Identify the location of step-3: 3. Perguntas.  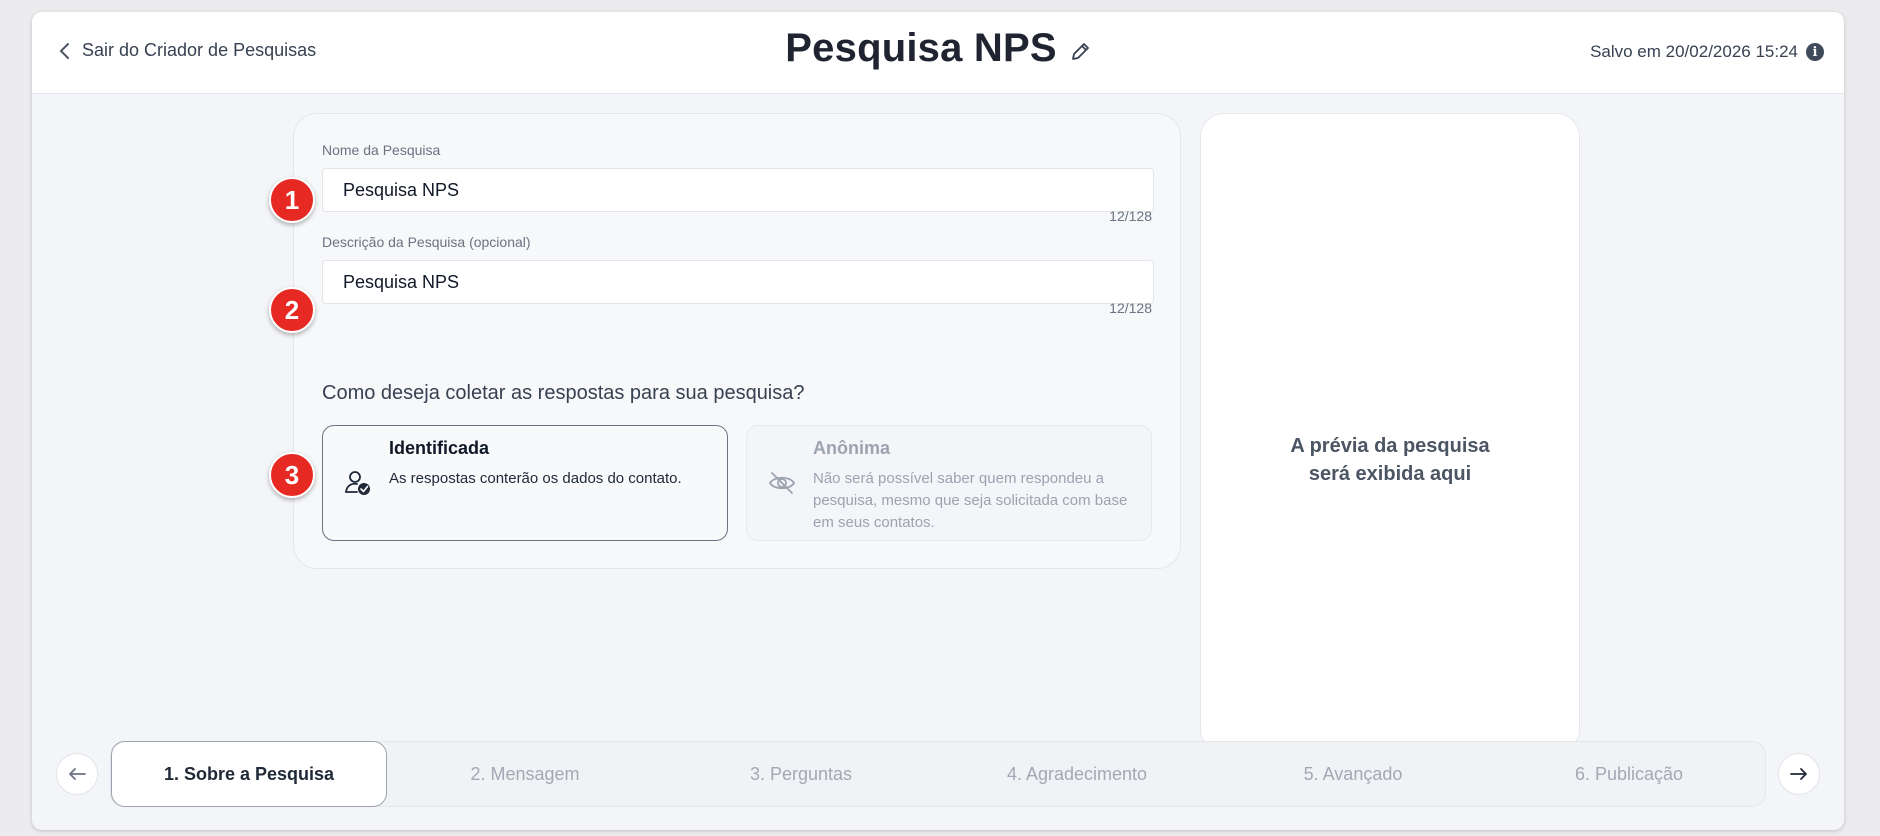
(801, 774).